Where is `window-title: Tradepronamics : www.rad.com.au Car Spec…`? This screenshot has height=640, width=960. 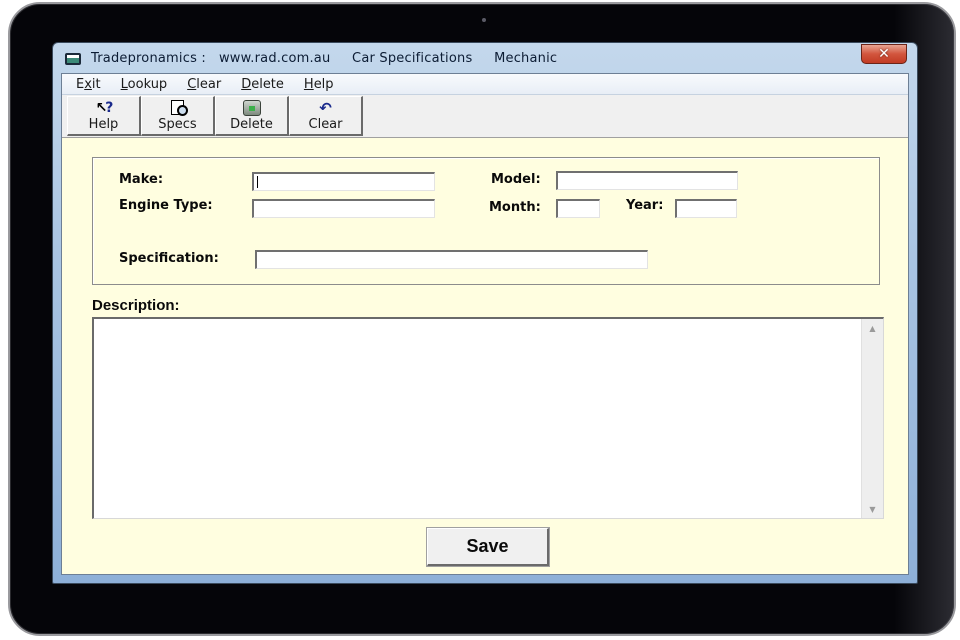 window-title: Tradepronamics : www.rad.com.au Car Spec… is located at coordinates (324, 58).